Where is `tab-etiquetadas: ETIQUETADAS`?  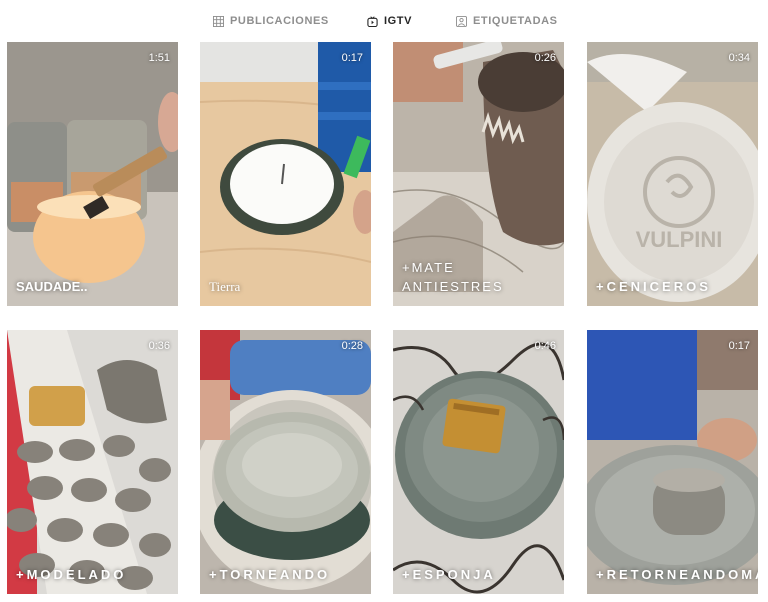
tab-etiquetadas: ETIQUETADAS is located at coordinates (507, 21).